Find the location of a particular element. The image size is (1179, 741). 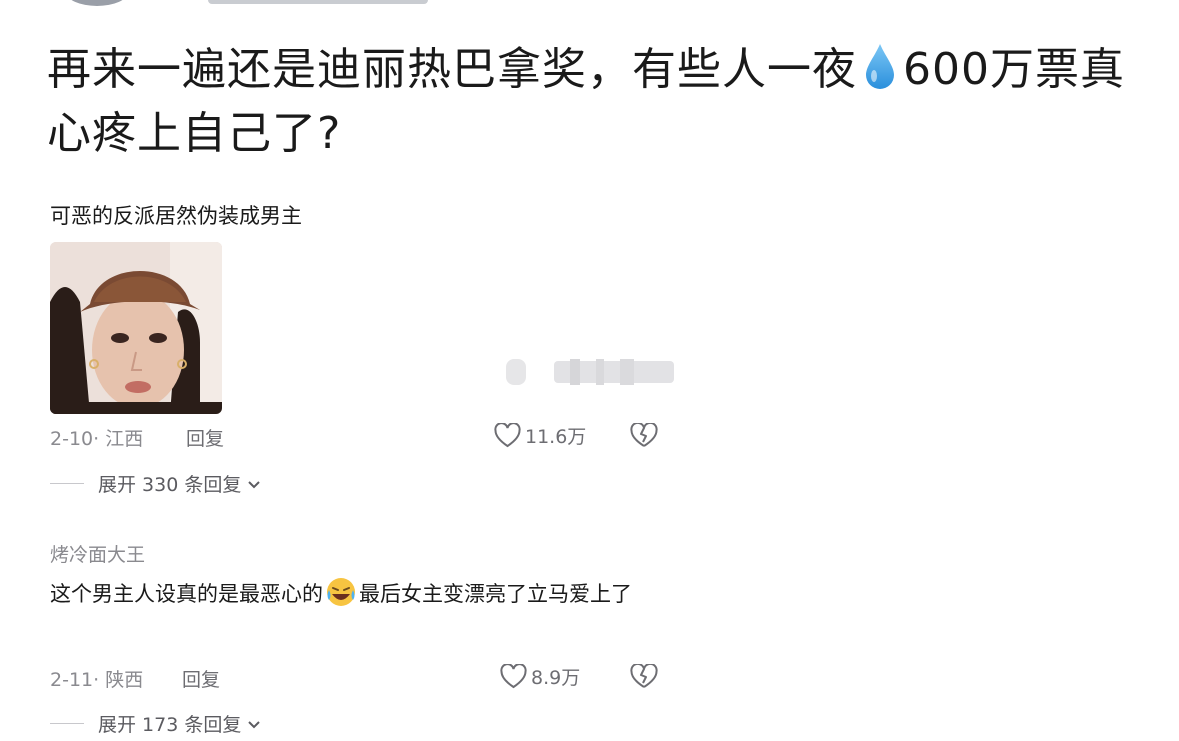

comment-1-expand-replies: 展开 330 条回复 is located at coordinates (155, 483).